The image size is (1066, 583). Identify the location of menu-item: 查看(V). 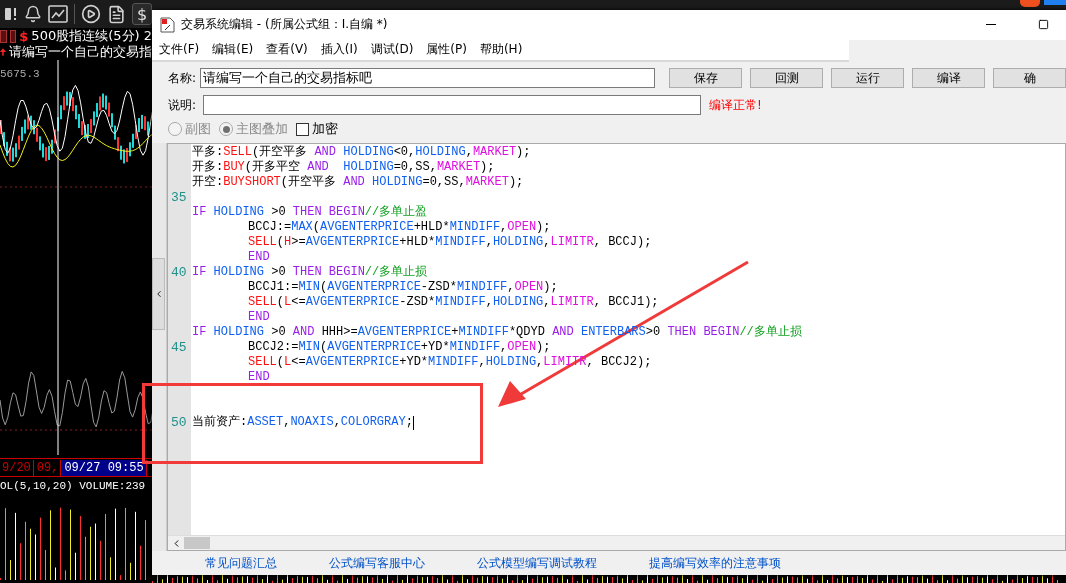
(287, 50).